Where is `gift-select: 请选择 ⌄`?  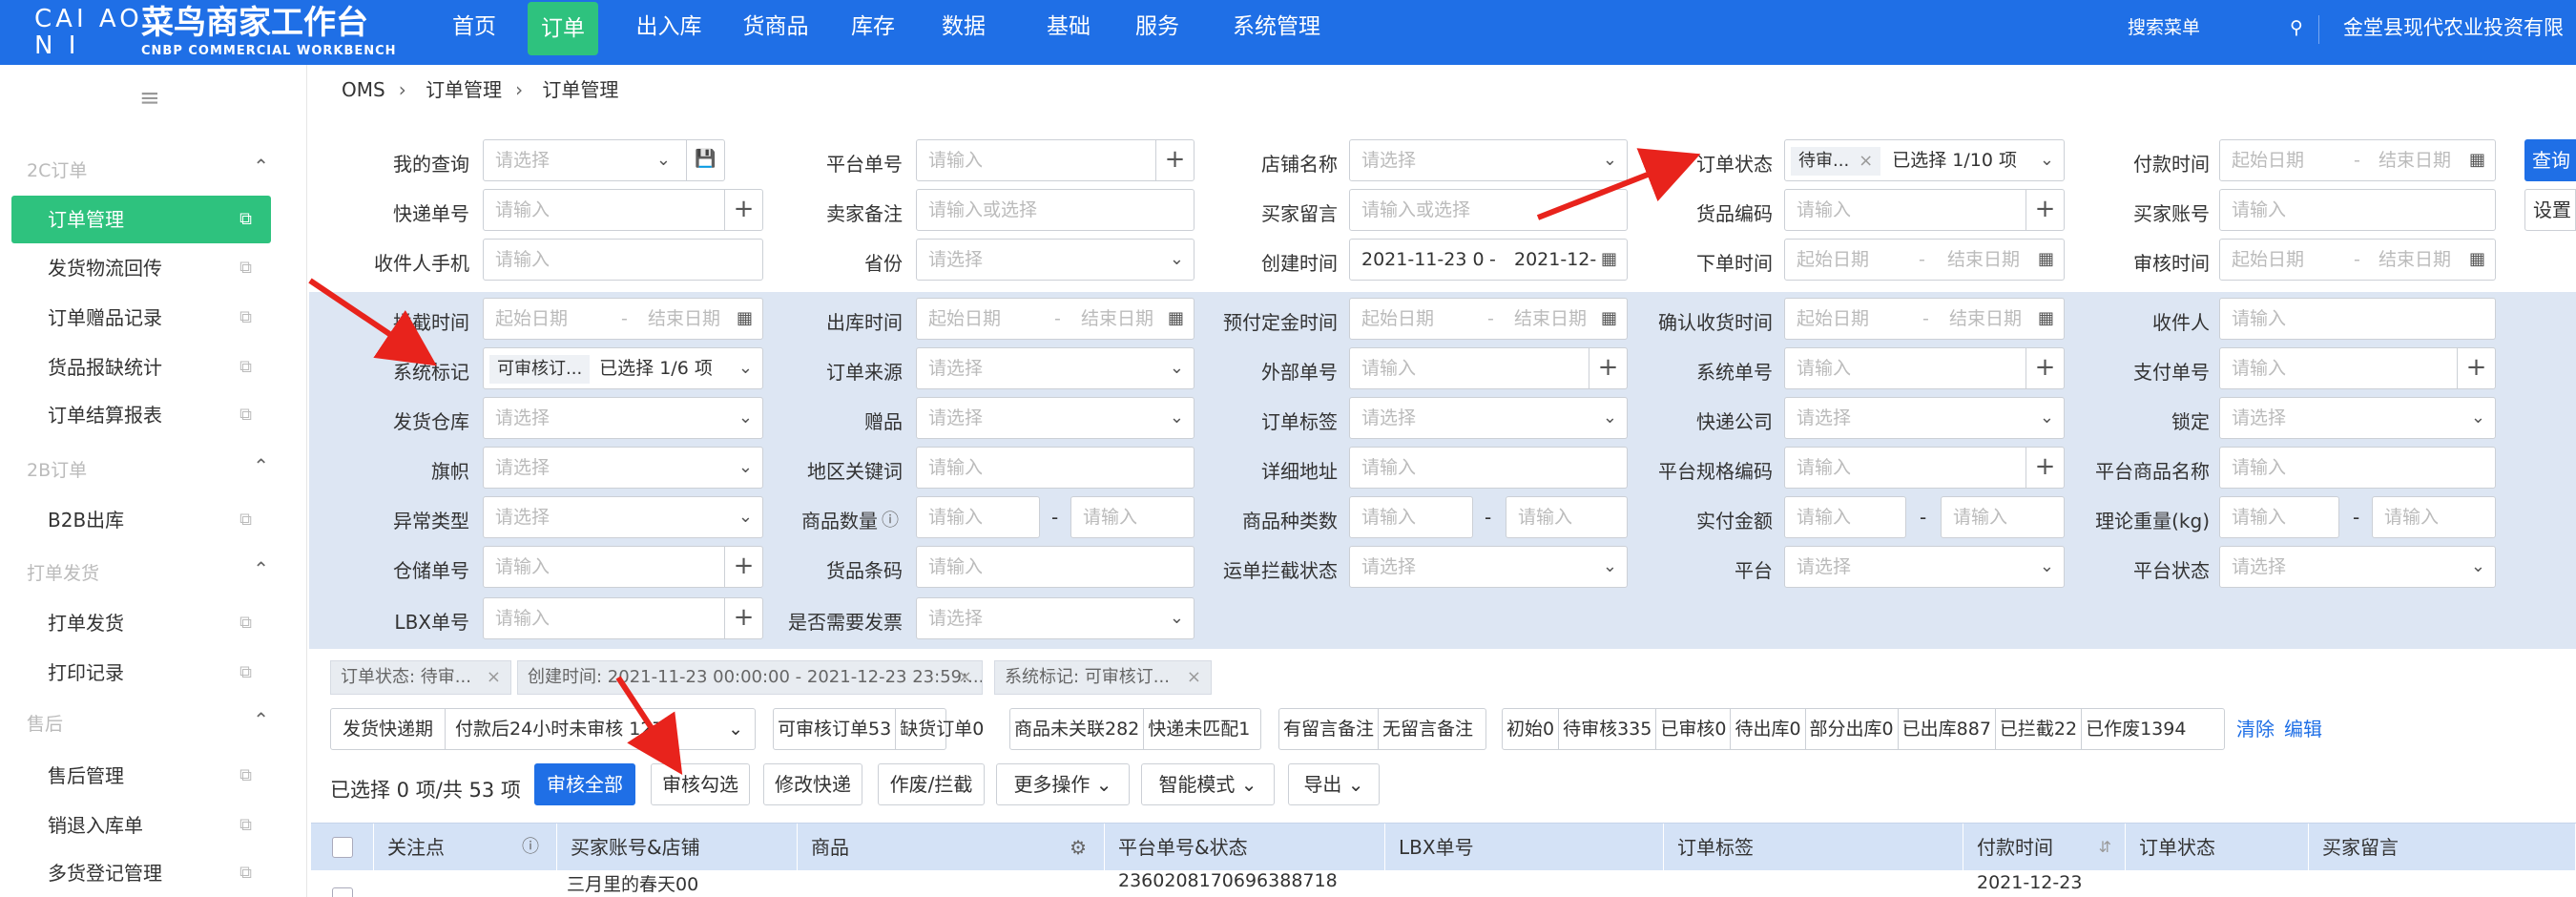
gift-select: 请选择 ⌄ is located at coordinates (1055, 418).